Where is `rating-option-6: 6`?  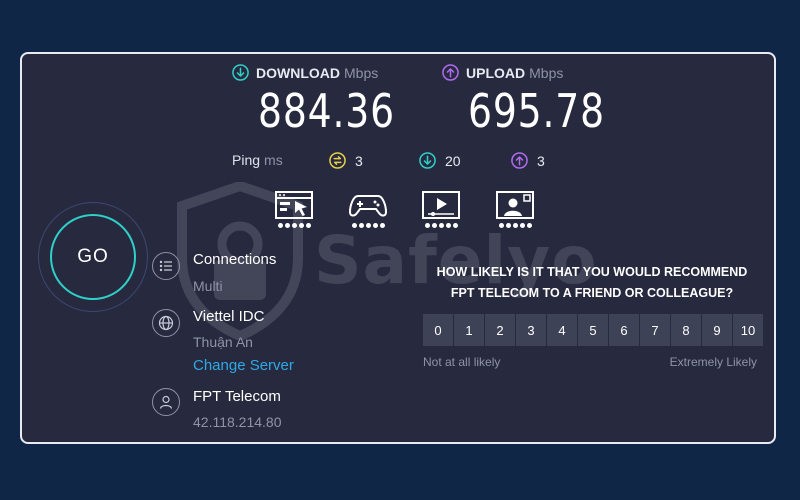 rating-option-6: 6 is located at coordinates (624, 330).